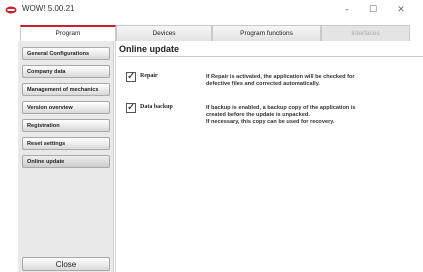 This screenshot has width=423, height=272. What do you see at coordinates (270, 56) in the screenshot?
I see `title-divider` at bounding box center [270, 56].